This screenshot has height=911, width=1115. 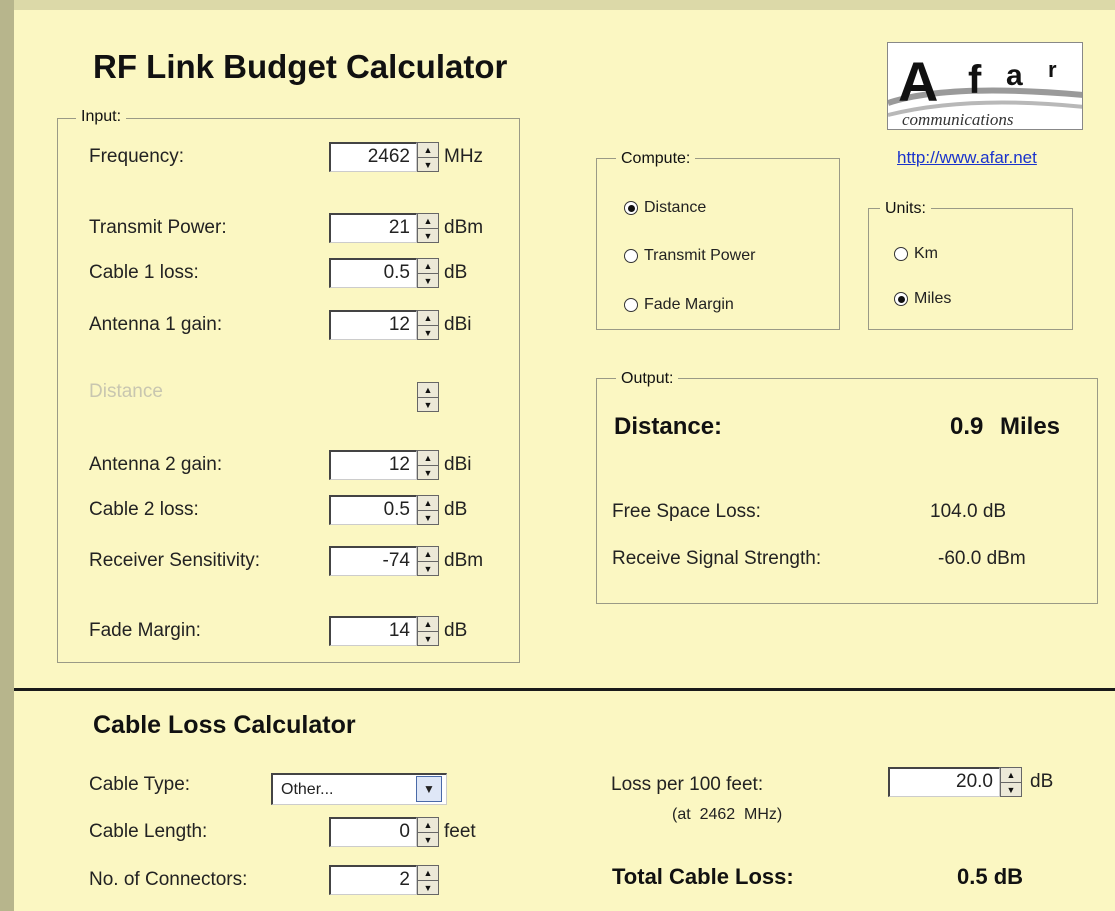 I want to click on window-top-border, so click(x=557, y=5).